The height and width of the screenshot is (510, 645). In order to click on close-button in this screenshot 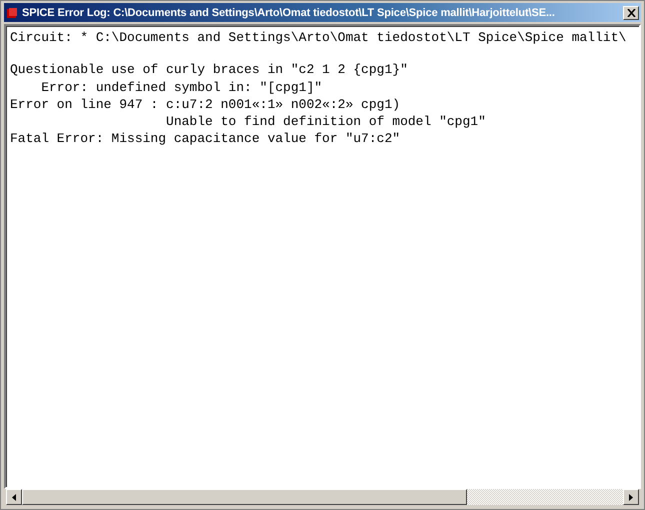, I will do `click(631, 13)`.